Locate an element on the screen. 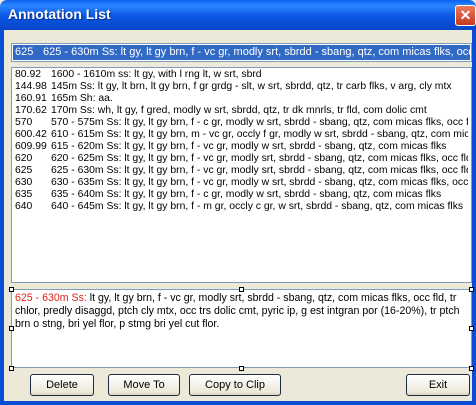  move-to-button: Move To is located at coordinates (144, 385).